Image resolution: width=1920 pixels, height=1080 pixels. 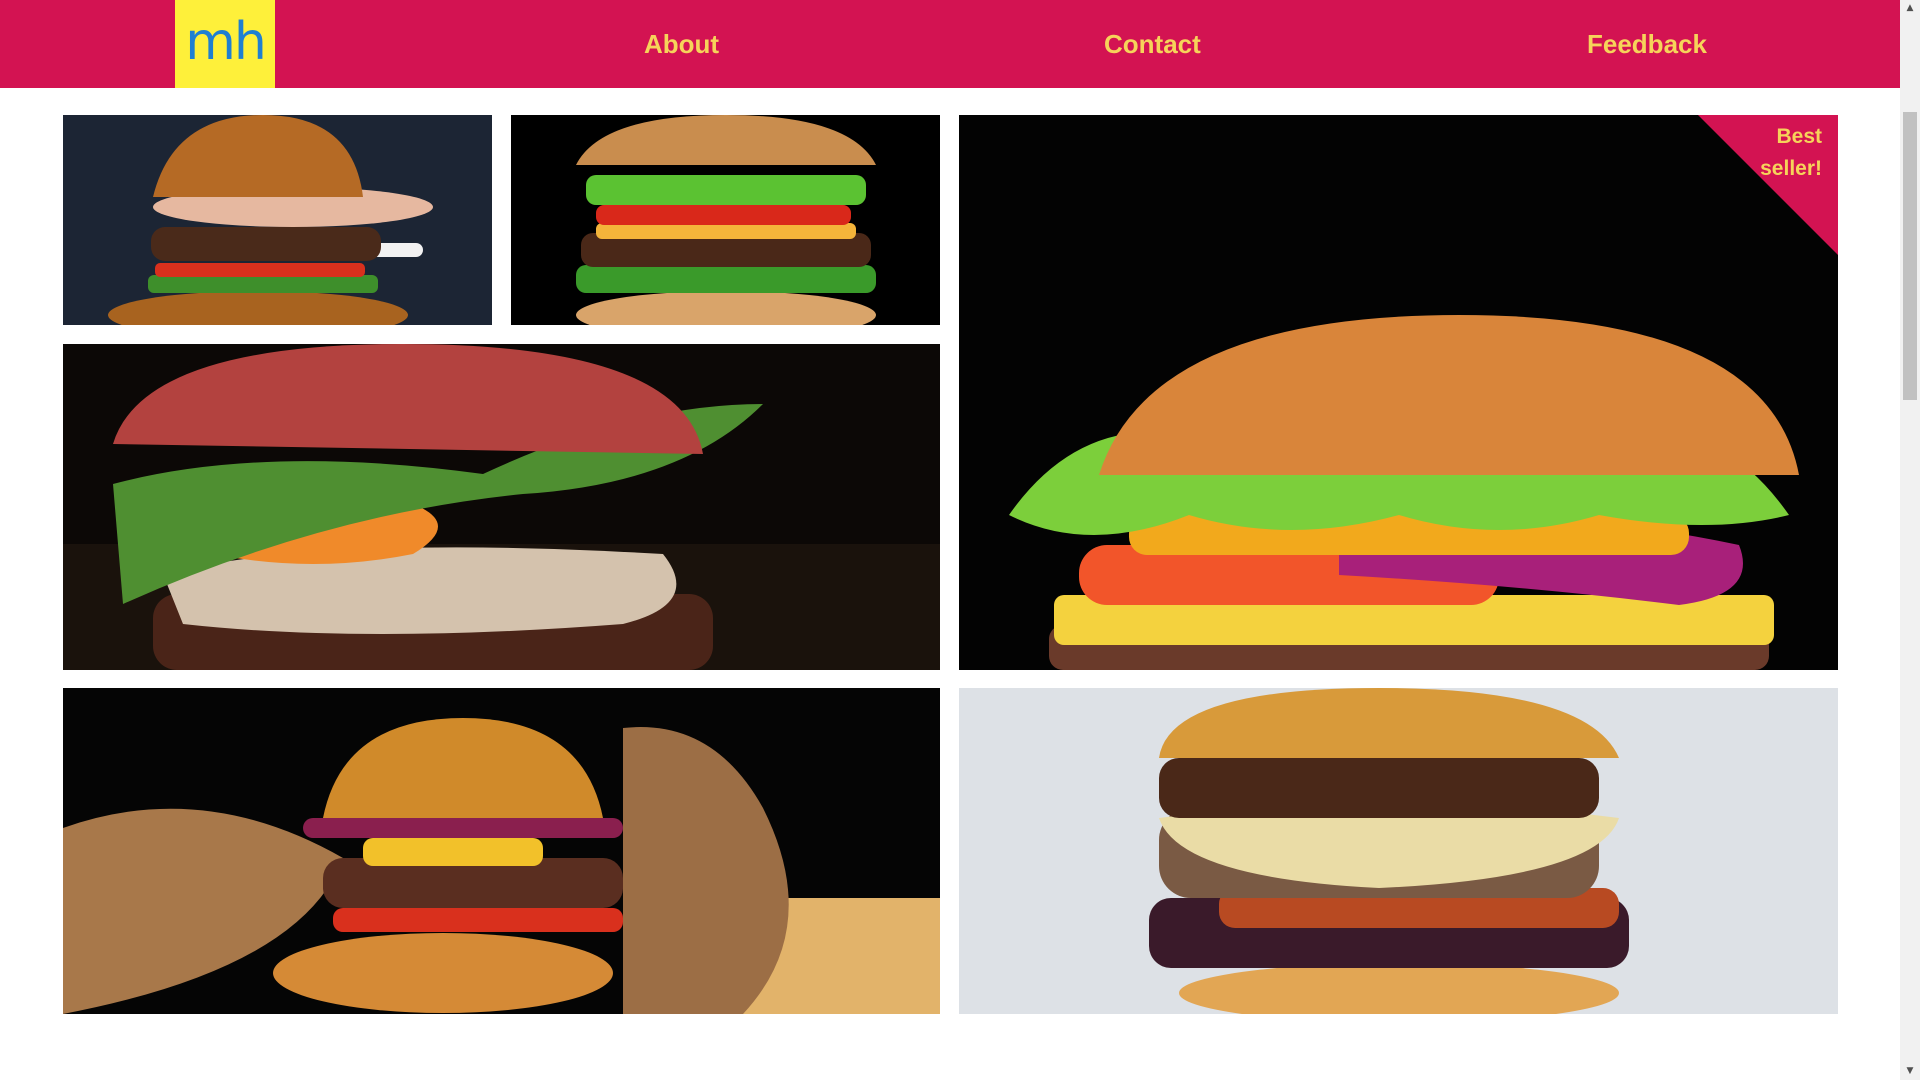 I want to click on nav-link-feedback: Feedback, so click(x=1647, y=44).